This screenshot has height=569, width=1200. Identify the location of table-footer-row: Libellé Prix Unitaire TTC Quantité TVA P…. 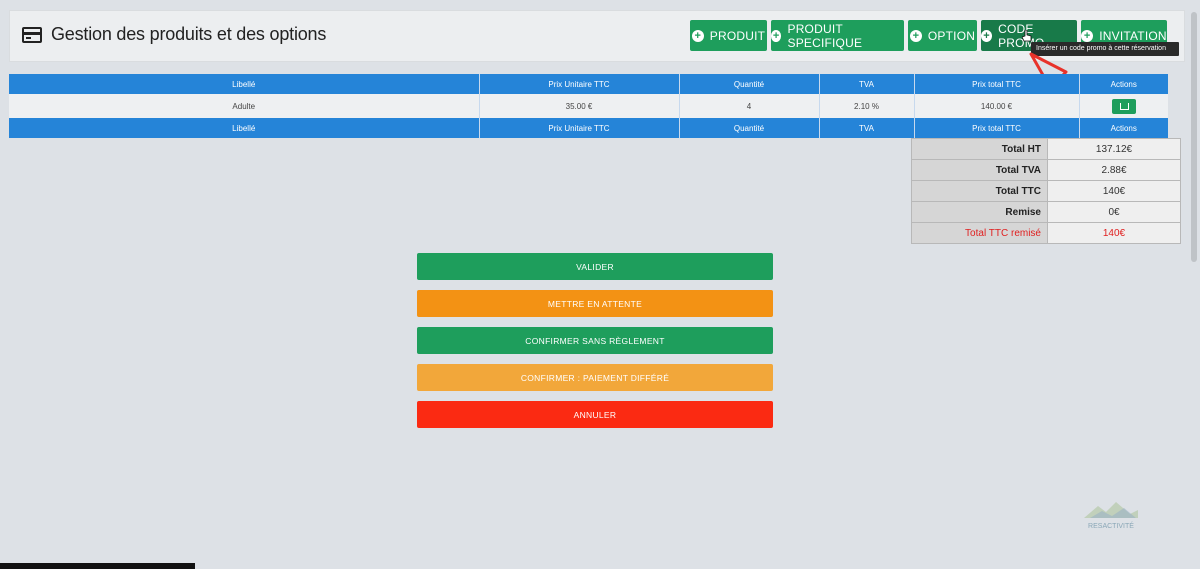
(588, 128).